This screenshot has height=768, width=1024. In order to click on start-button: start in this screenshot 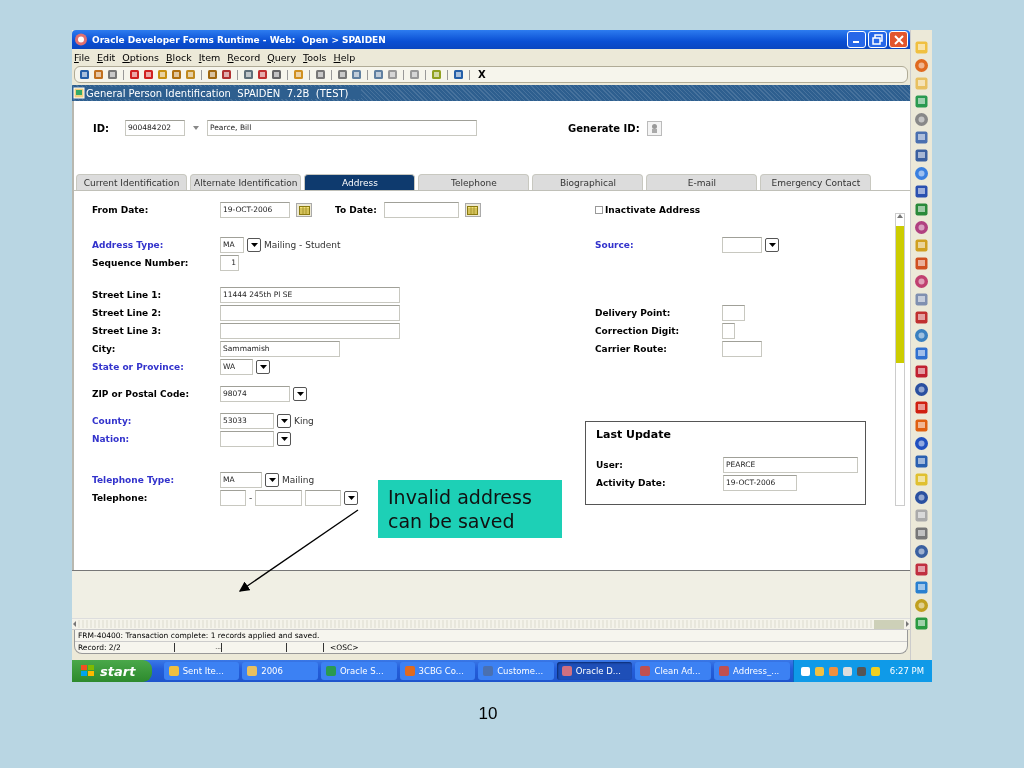, I will do `click(112, 671)`.